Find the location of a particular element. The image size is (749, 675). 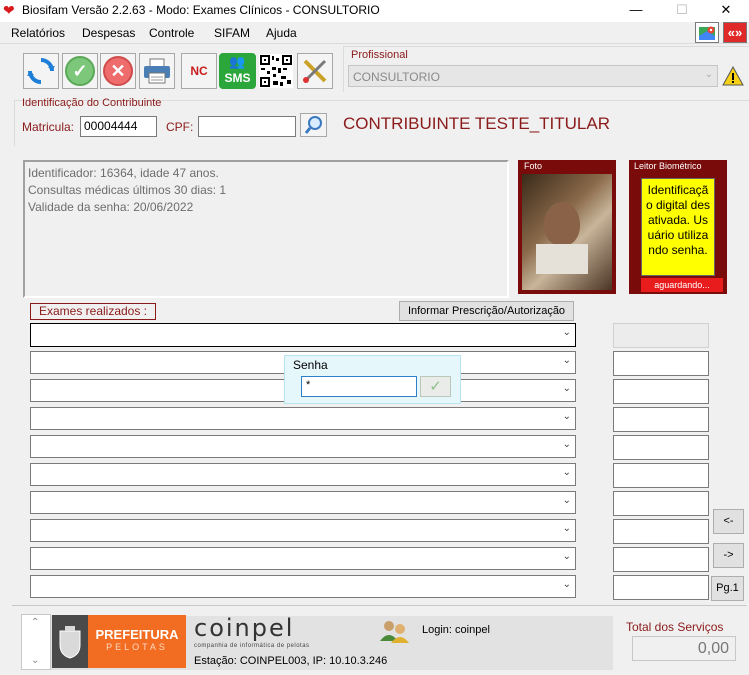

sms-button: 👥 SMS is located at coordinates (237, 71).